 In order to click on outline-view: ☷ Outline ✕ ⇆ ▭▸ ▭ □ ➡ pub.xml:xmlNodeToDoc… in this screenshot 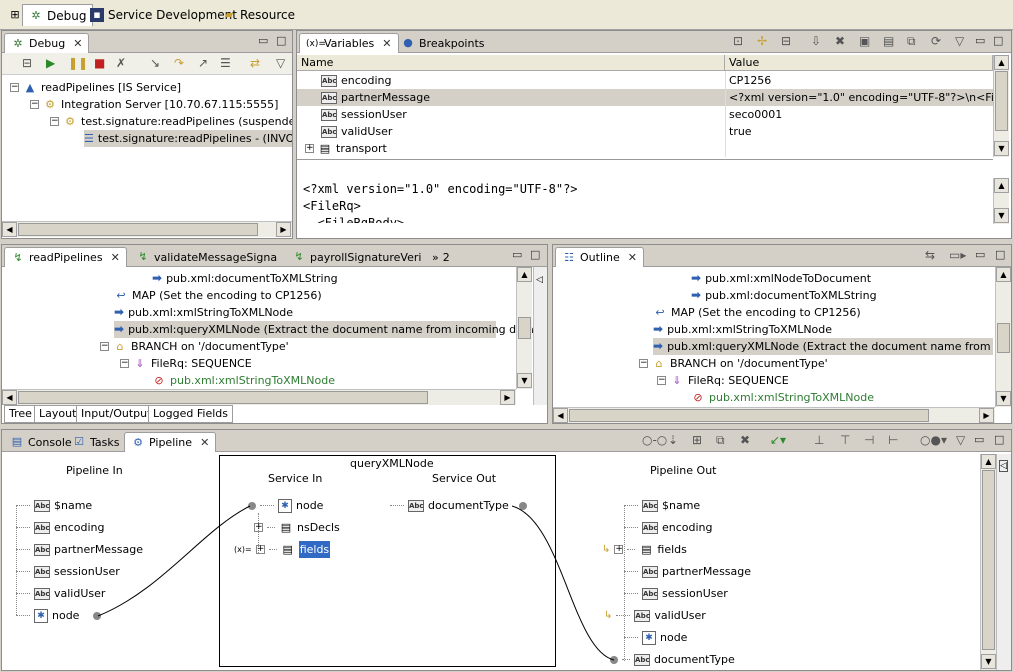, I will do `click(782, 334)`.